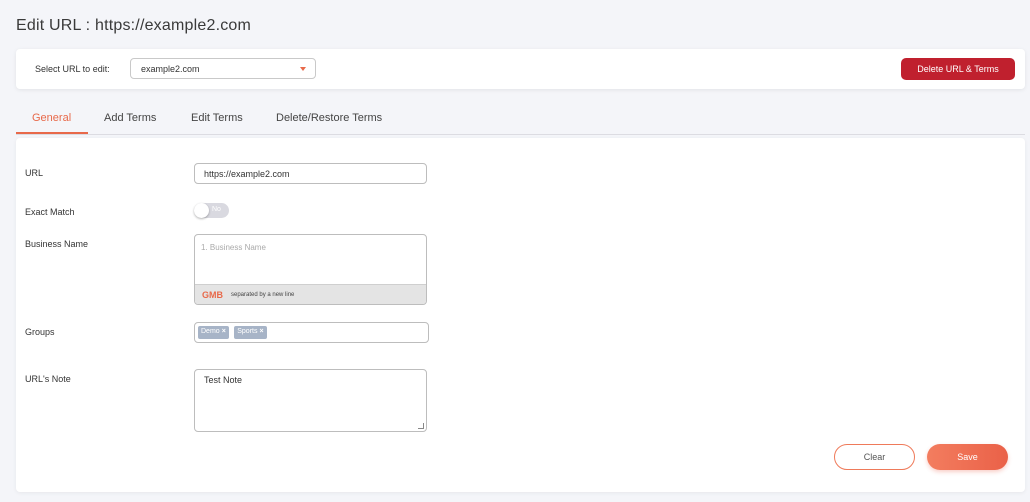 Image resolution: width=1030 pixels, height=502 pixels. I want to click on url-note-label: URL's Note, so click(48, 379).